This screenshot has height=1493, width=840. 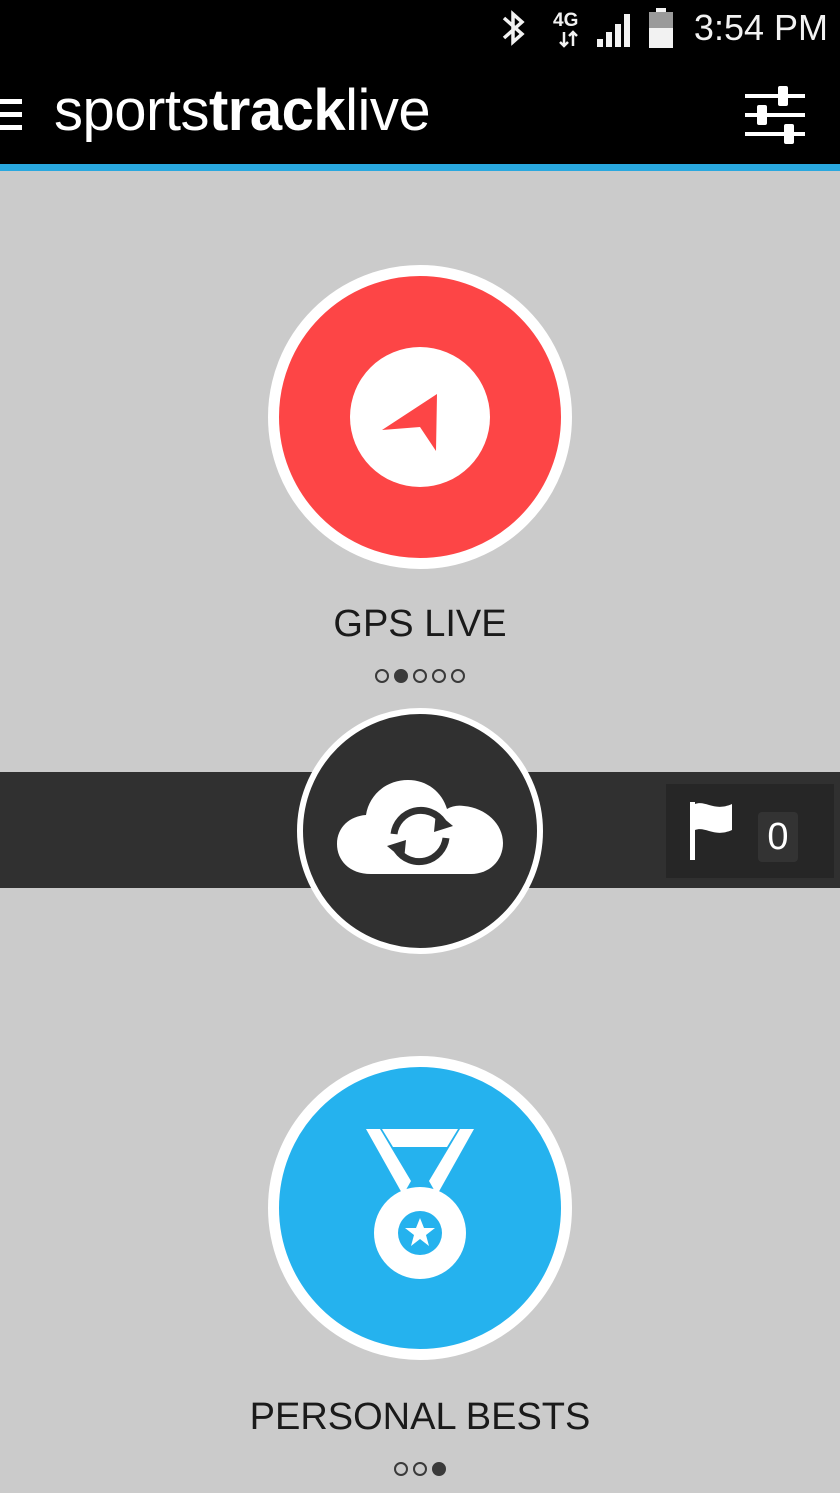 What do you see at coordinates (277, 110) in the screenshot?
I see `app-title-track: track` at bounding box center [277, 110].